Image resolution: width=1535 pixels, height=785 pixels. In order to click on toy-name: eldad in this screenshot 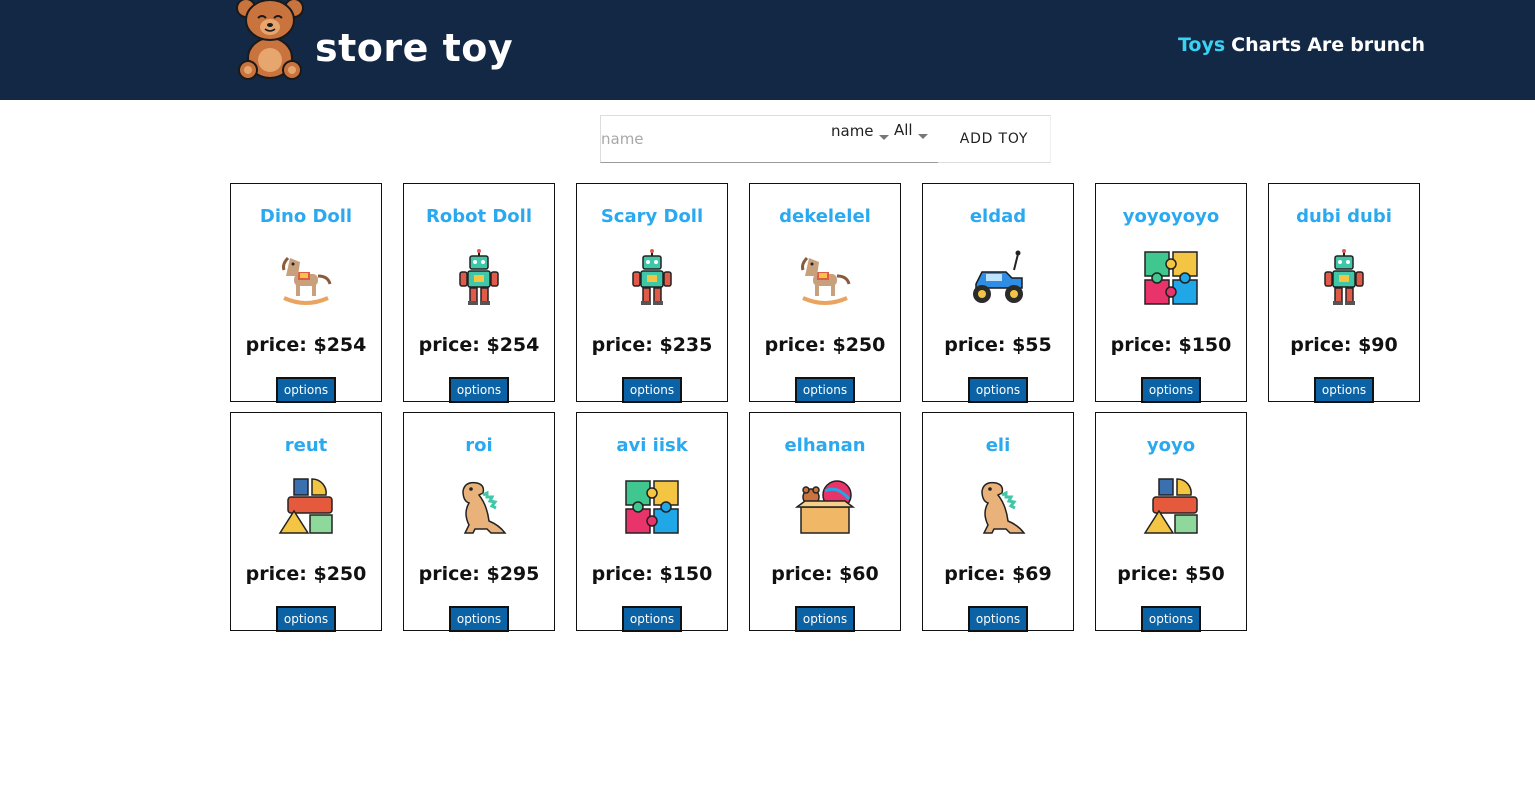, I will do `click(998, 216)`.